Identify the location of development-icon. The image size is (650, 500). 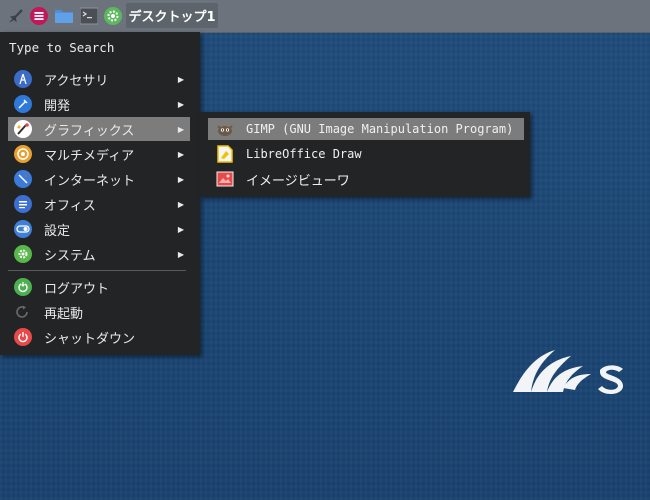
(23, 104).